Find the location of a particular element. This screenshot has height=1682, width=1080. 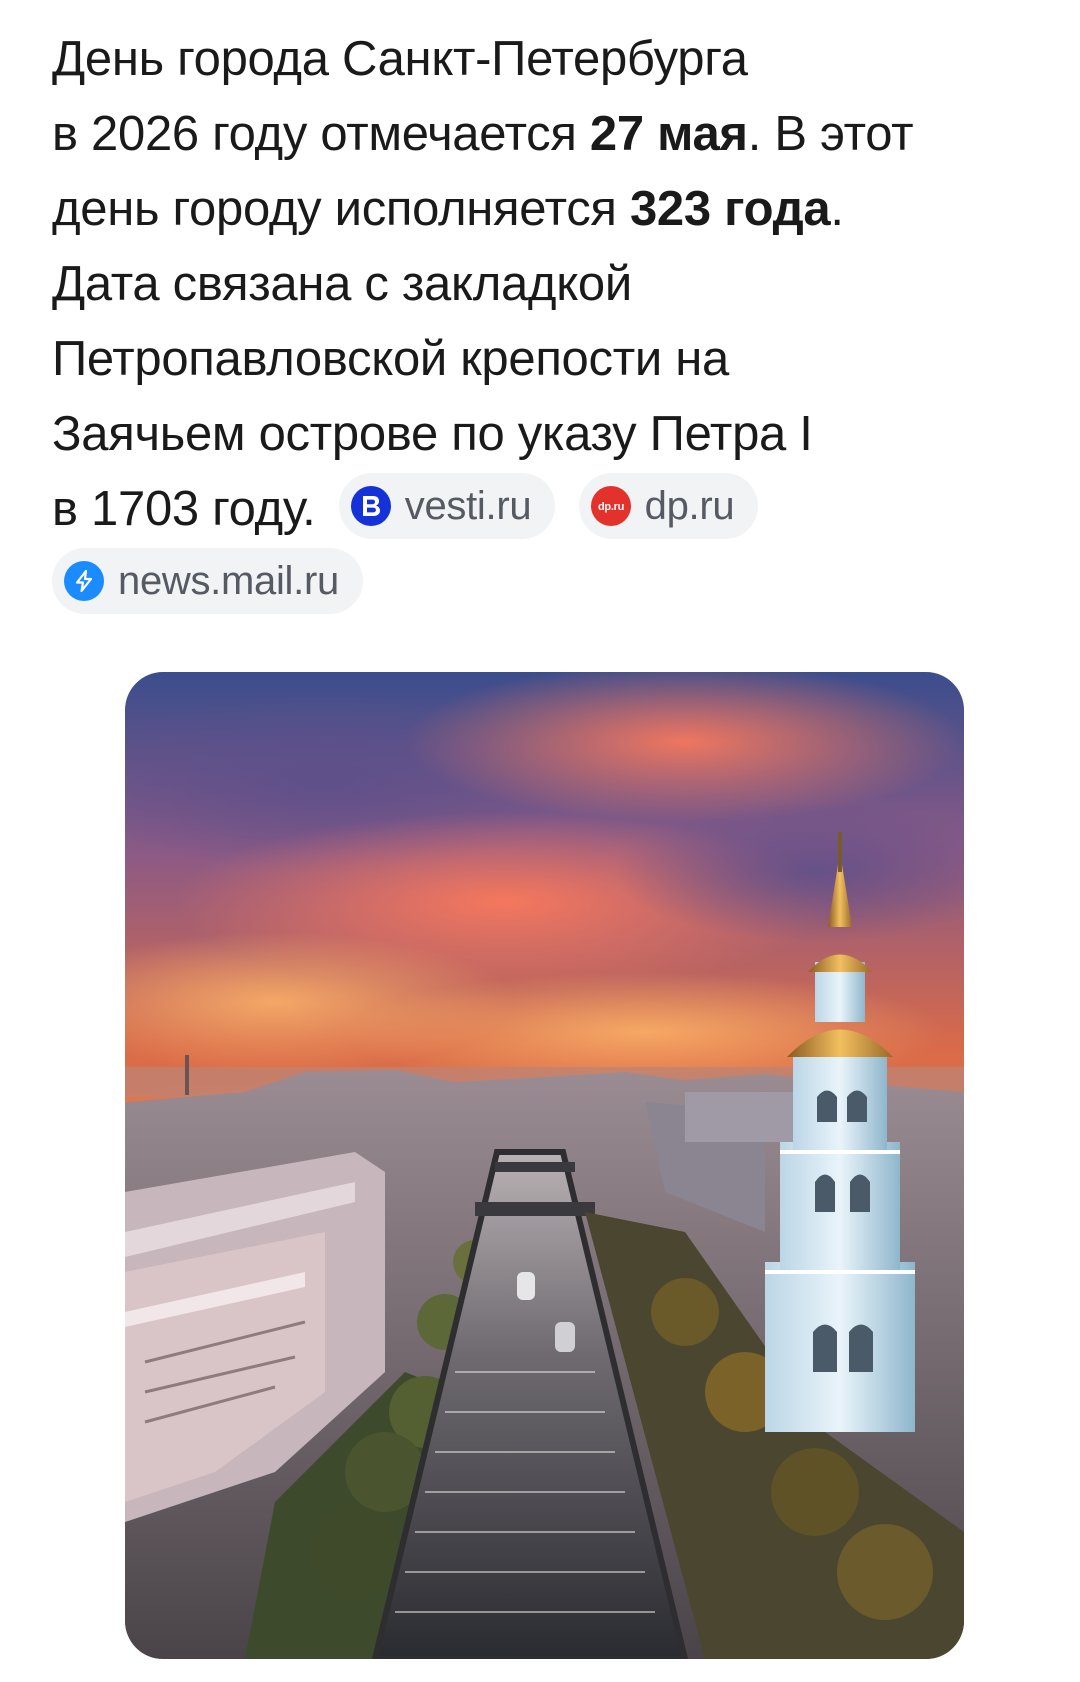

source-label-vesti: vesti.ru is located at coordinates (468, 506).